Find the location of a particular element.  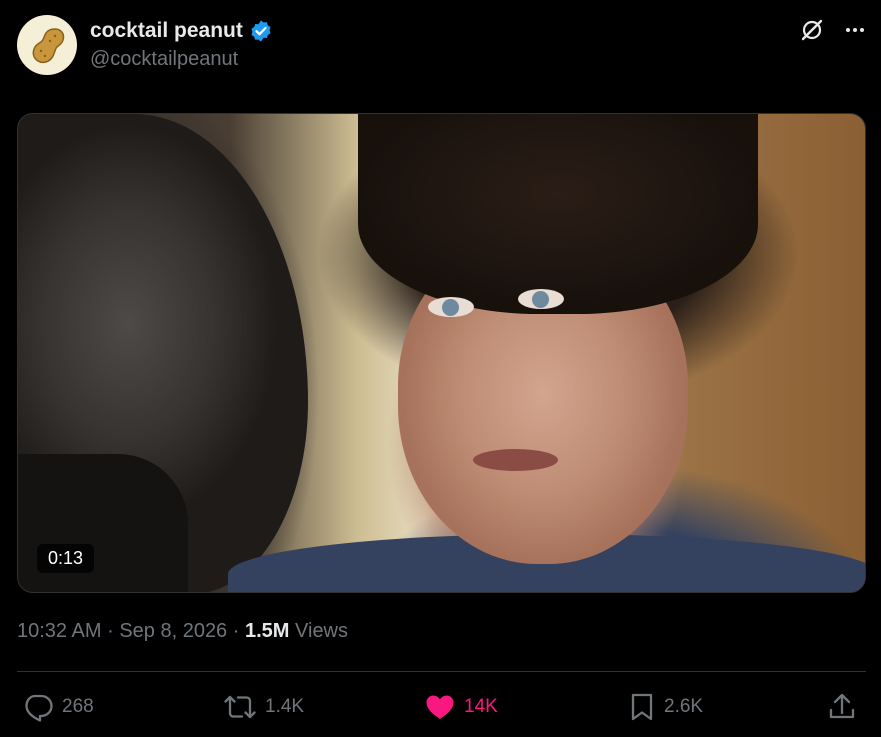

bookmark-count: 2.6K is located at coordinates (684, 706).